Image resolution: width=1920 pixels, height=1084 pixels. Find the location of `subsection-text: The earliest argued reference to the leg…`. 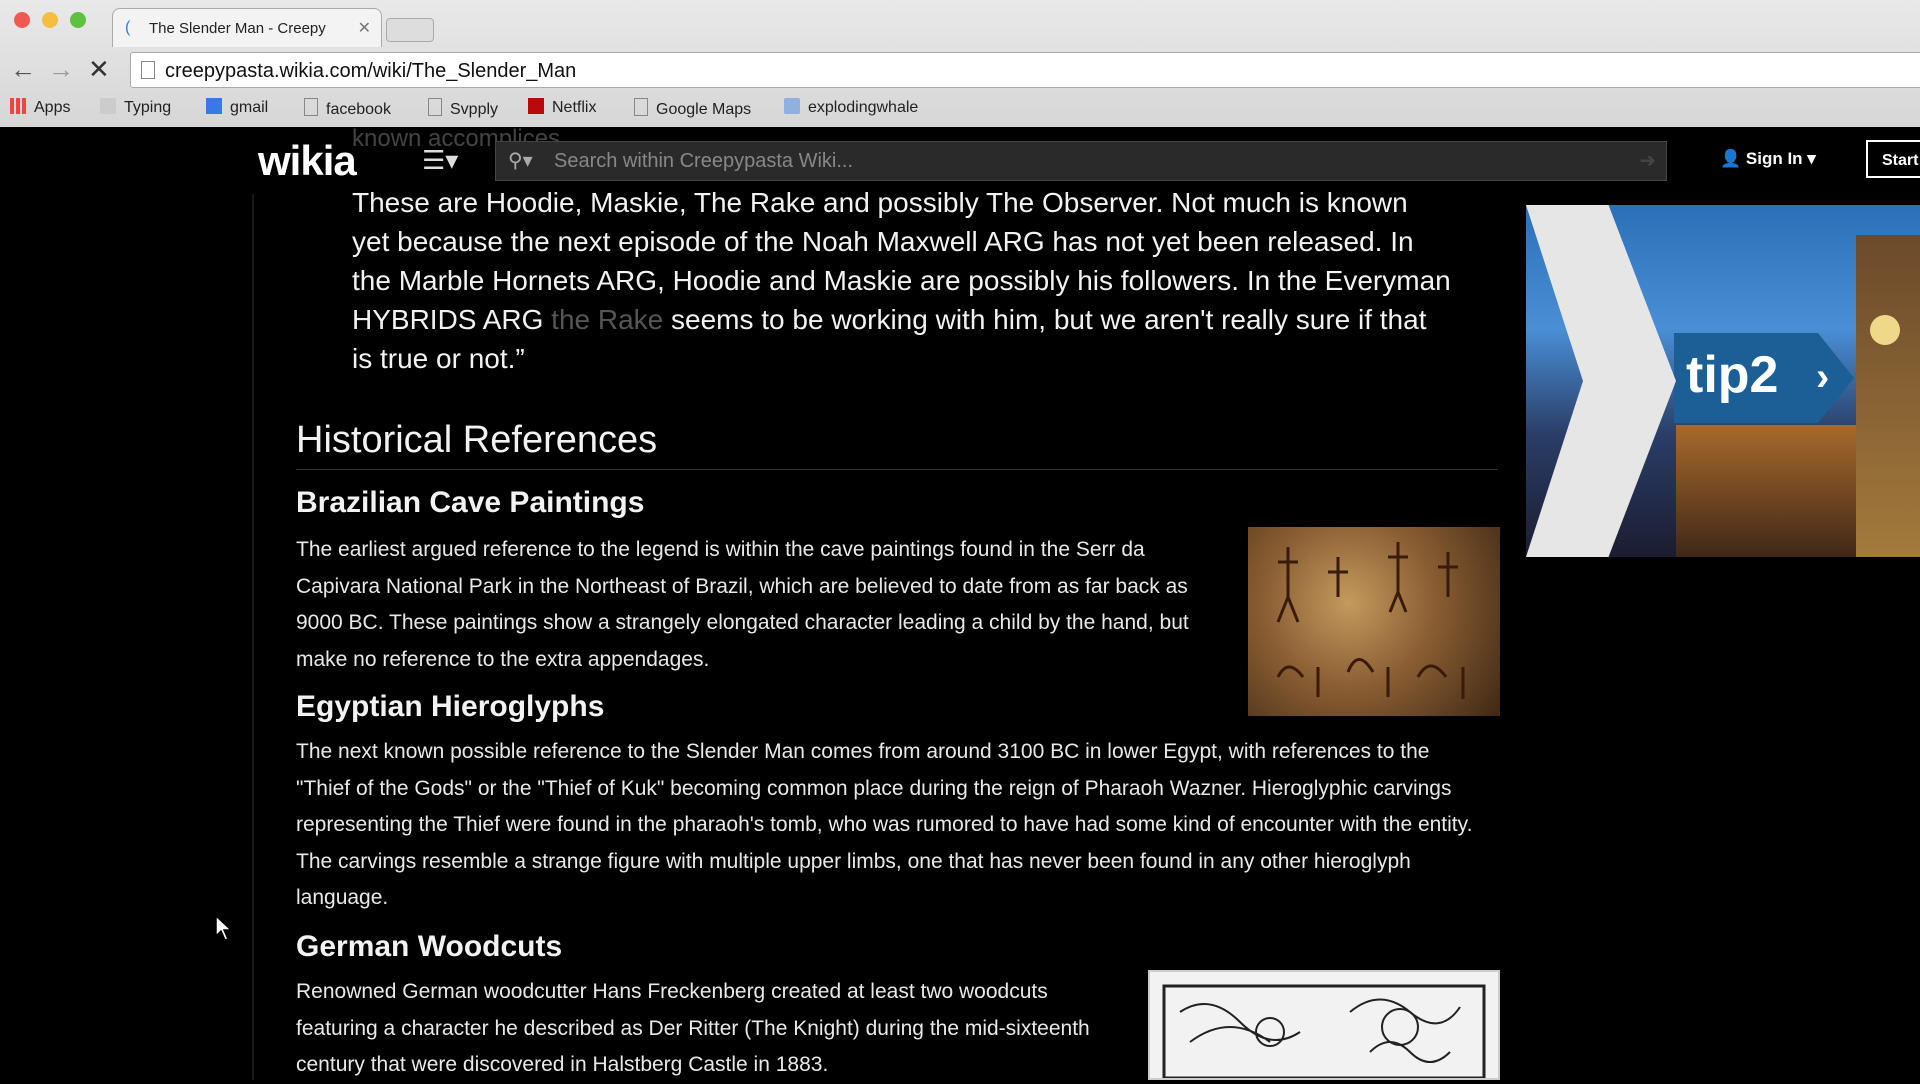

subsection-text: The earliest argued reference to the leg… is located at coordinates (742, 604).